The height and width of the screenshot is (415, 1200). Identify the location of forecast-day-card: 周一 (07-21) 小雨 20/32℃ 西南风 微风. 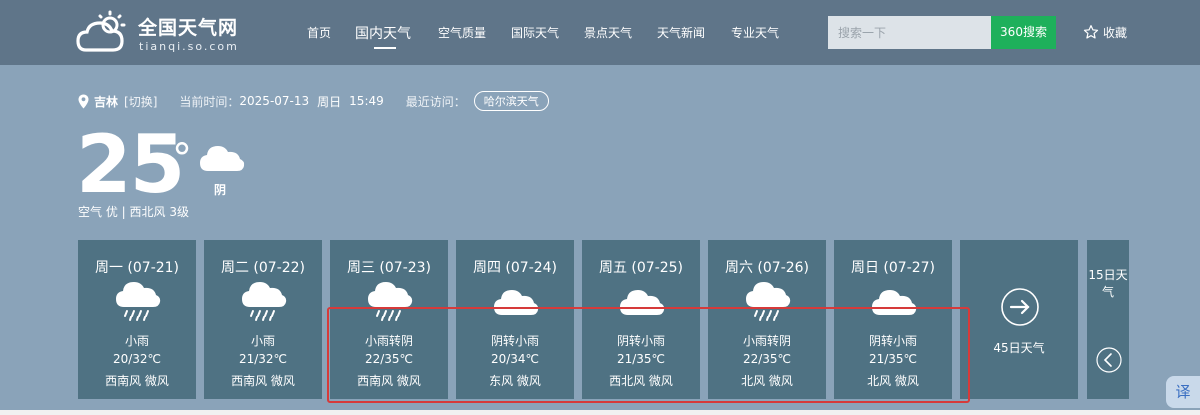
(137, 319).